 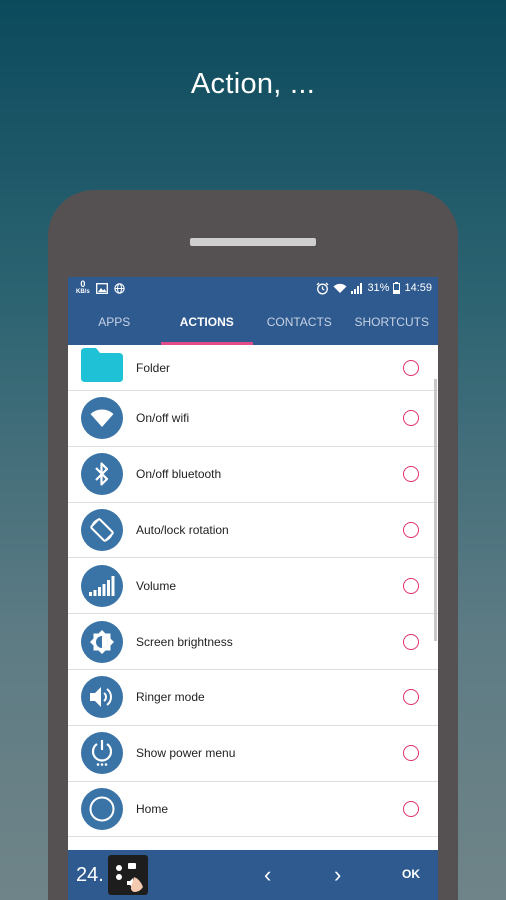 I want to click on status-bar: 0 KB/s 31% 14:59, so click(x=253, y=288).